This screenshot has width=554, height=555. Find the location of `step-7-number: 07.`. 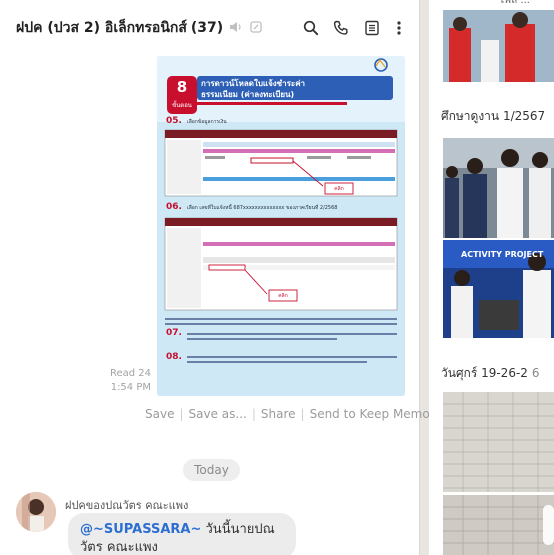

step-7-number: 07. is located at coordinates (174, 333).